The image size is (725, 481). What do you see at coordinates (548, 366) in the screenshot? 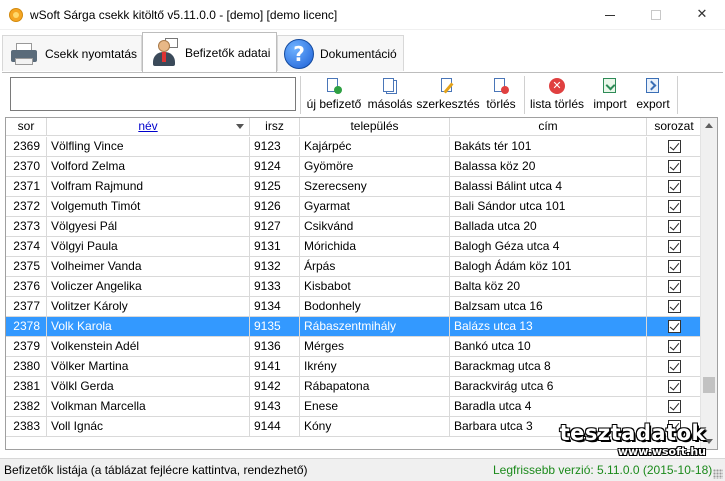
I see `cell-cim: Barackmag utca 8` at bounding box center [548, 366].